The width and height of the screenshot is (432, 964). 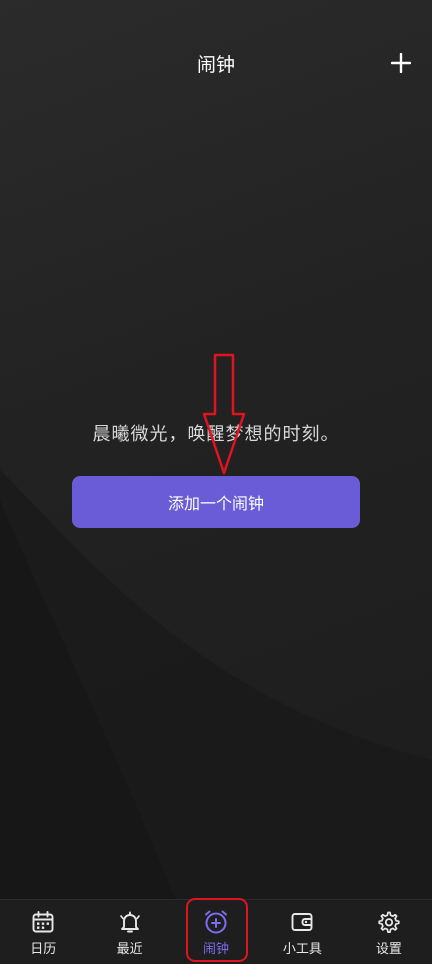 What do you see at coordinates (129, 949) in the screenshot?
I see `tab-label: 最近` at bounding box center [129, 949].